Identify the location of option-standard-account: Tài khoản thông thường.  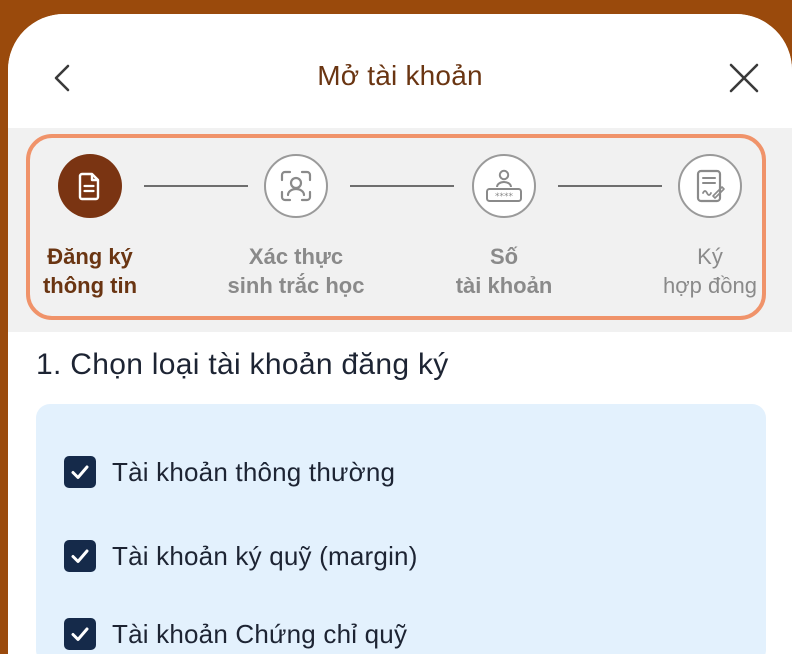
(229, 472).